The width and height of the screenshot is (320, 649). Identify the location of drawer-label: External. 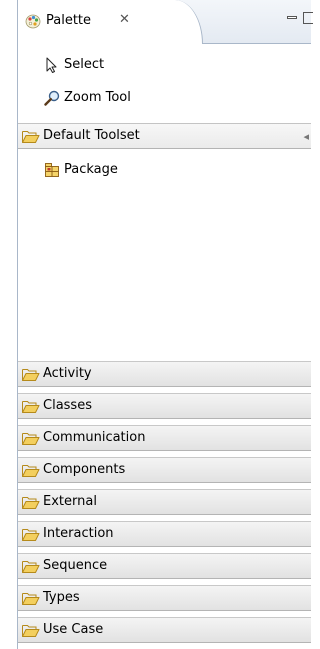
(70, 501).